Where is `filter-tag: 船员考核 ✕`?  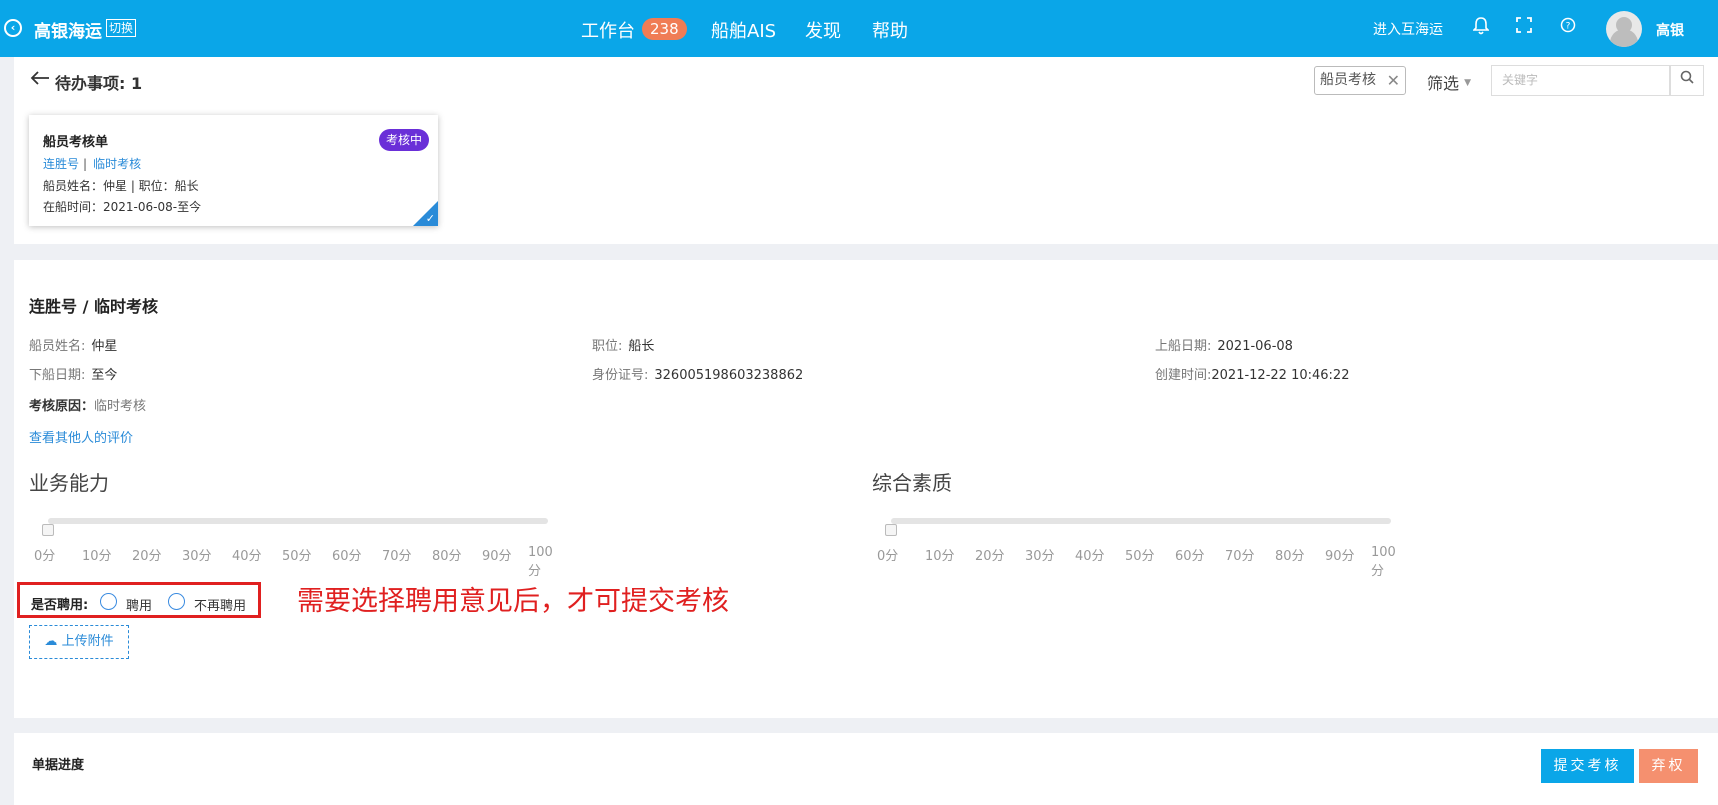
filter-tag: 船员考核 ✕ is located at coordinates (1360, 80).